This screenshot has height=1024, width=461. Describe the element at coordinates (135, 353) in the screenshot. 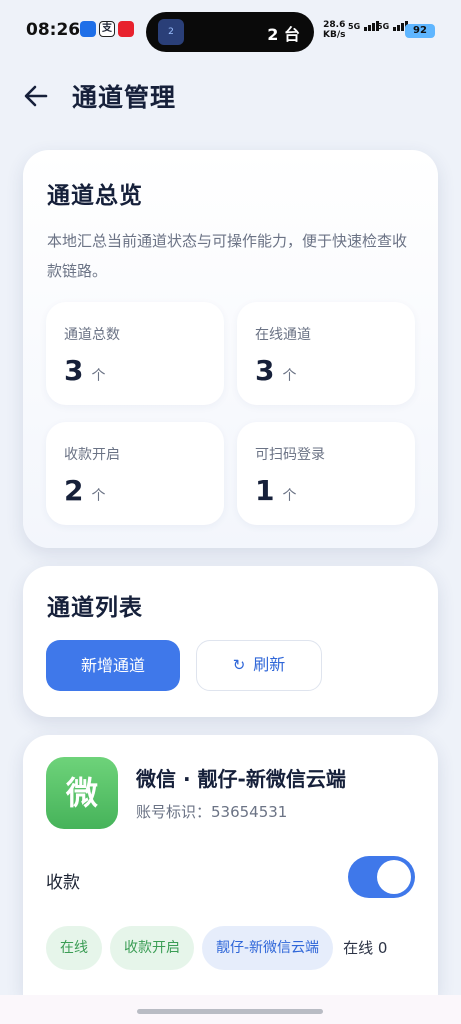

I see `stat-total-channels: 通道总数 3个` at that location.